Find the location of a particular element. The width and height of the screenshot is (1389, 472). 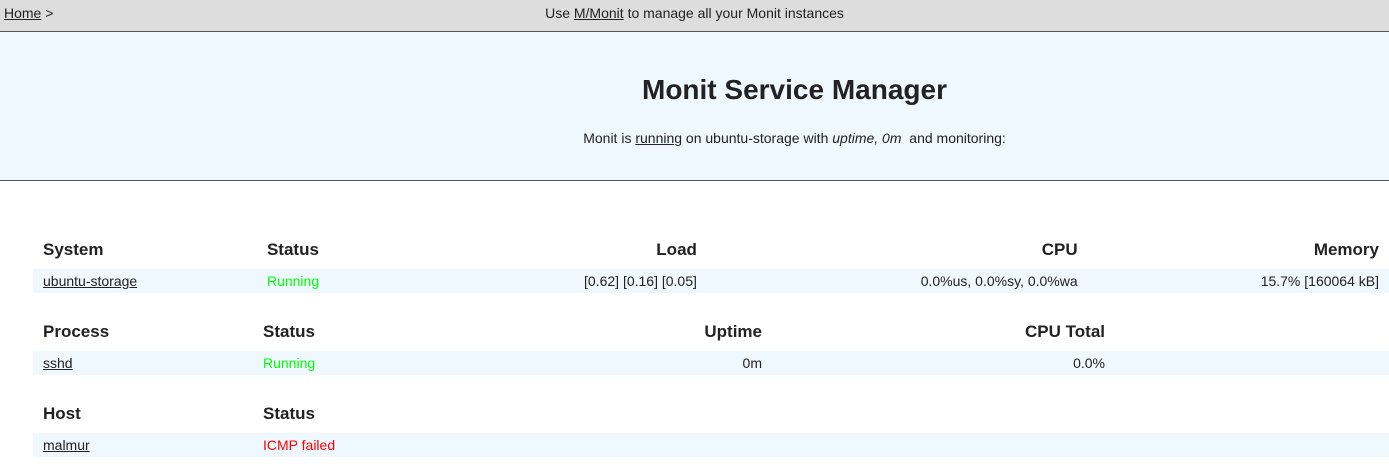

memory-column-header: Memory is located at coordinates (1346, 249).